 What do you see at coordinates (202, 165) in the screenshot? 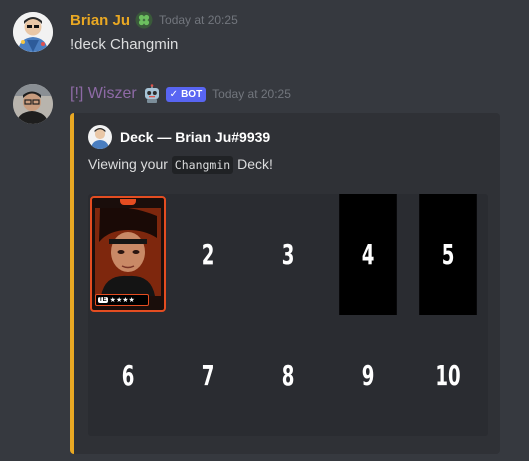
I see `deck-name-code: Changmin` at bounding box center [202, 165].